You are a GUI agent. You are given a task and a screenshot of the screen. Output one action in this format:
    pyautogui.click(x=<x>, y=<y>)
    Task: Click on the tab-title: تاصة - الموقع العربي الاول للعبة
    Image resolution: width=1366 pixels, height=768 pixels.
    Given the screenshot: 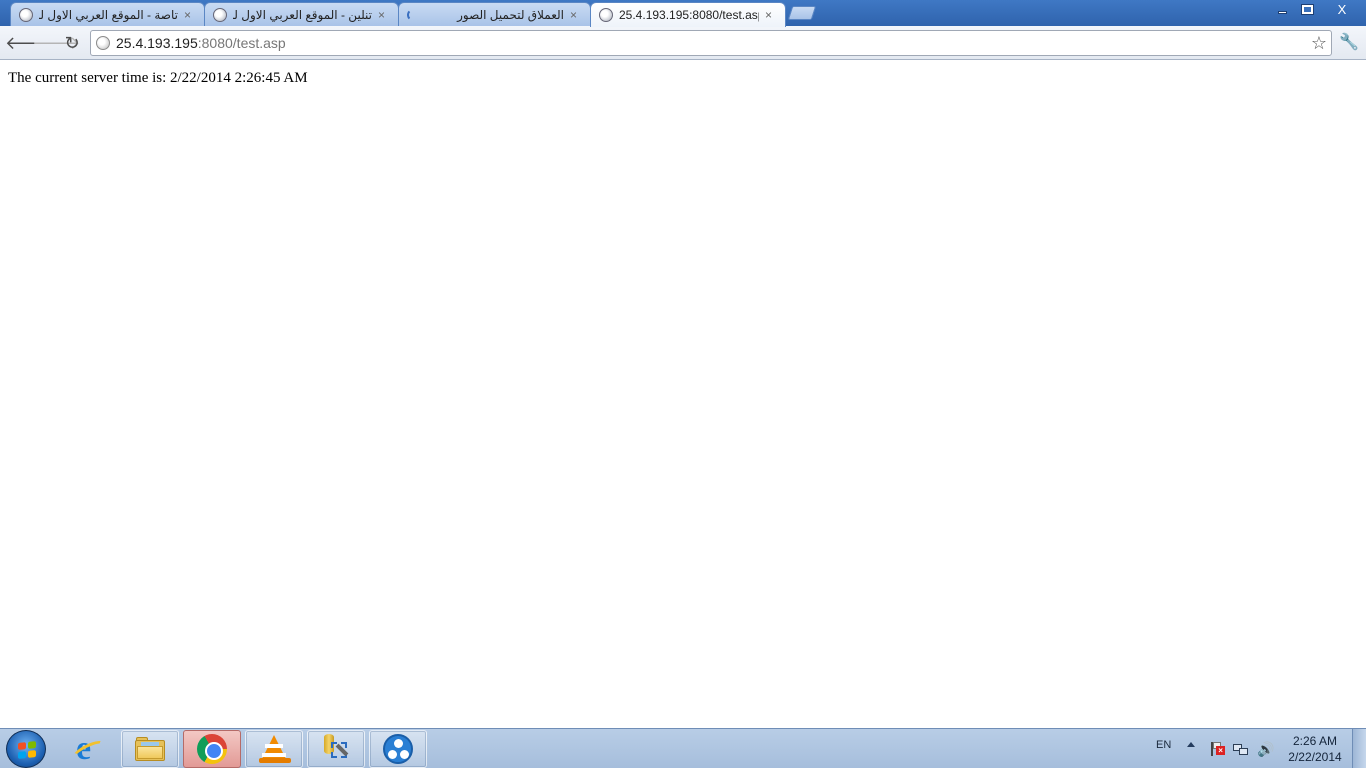 What is the action you would take?
    pyautogui.click(x=108, y=14)
    